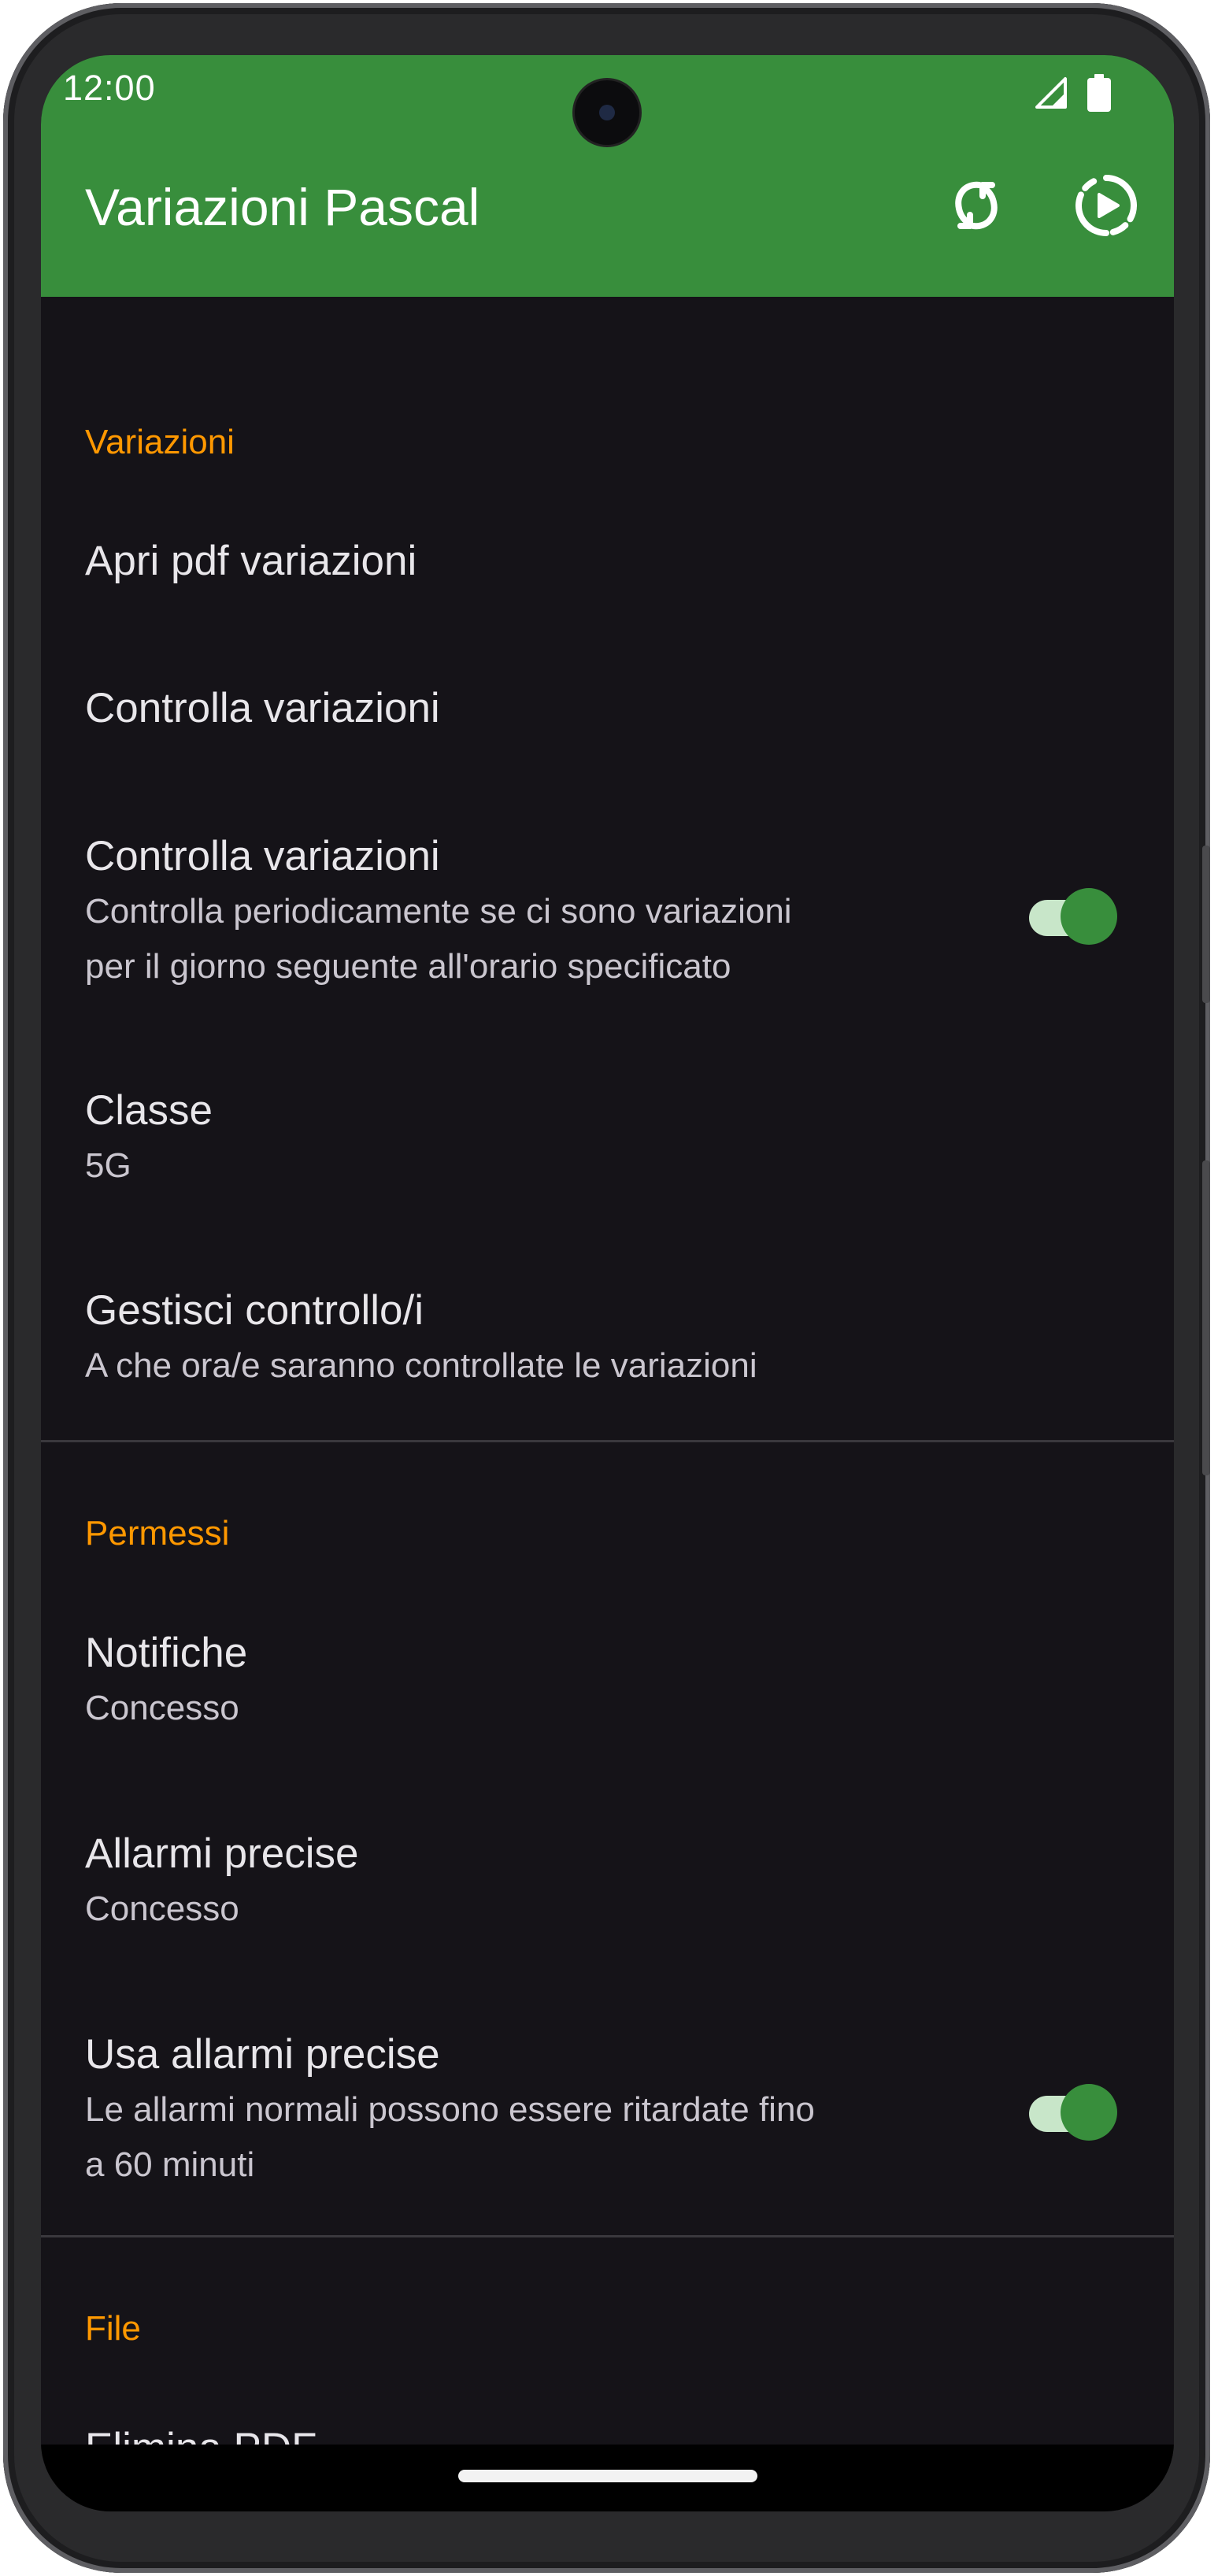  What do you see at coordinates (251, 561) in the screenshot?
I see `pref-title: Apri pdf variazioni` at bounding box center [251, 561].